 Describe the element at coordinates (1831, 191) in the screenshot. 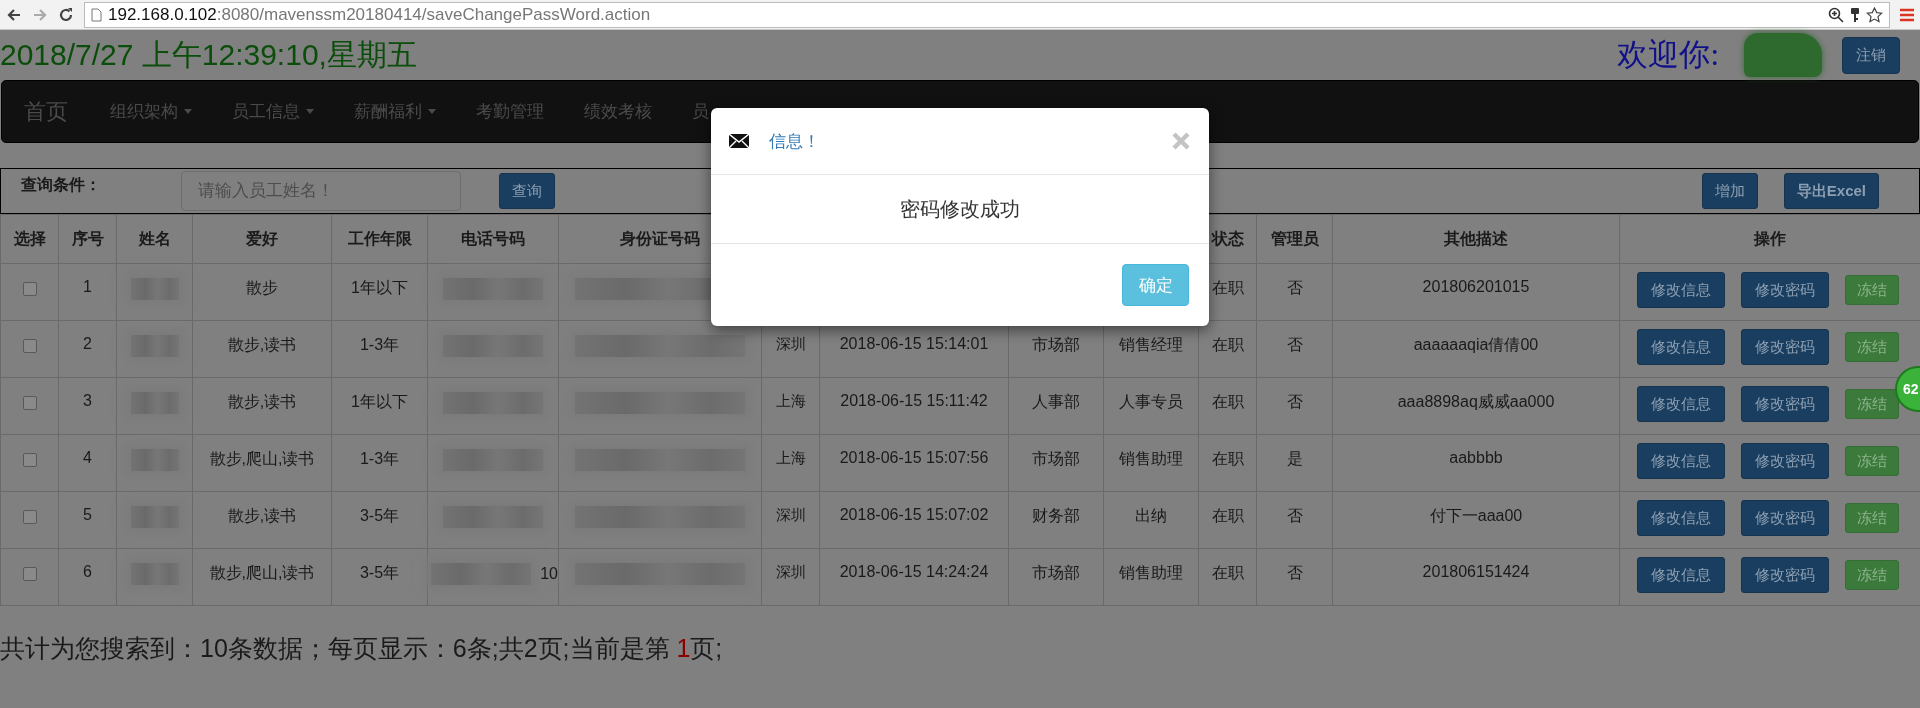

I see `export-button: 导出Excel` at that location.